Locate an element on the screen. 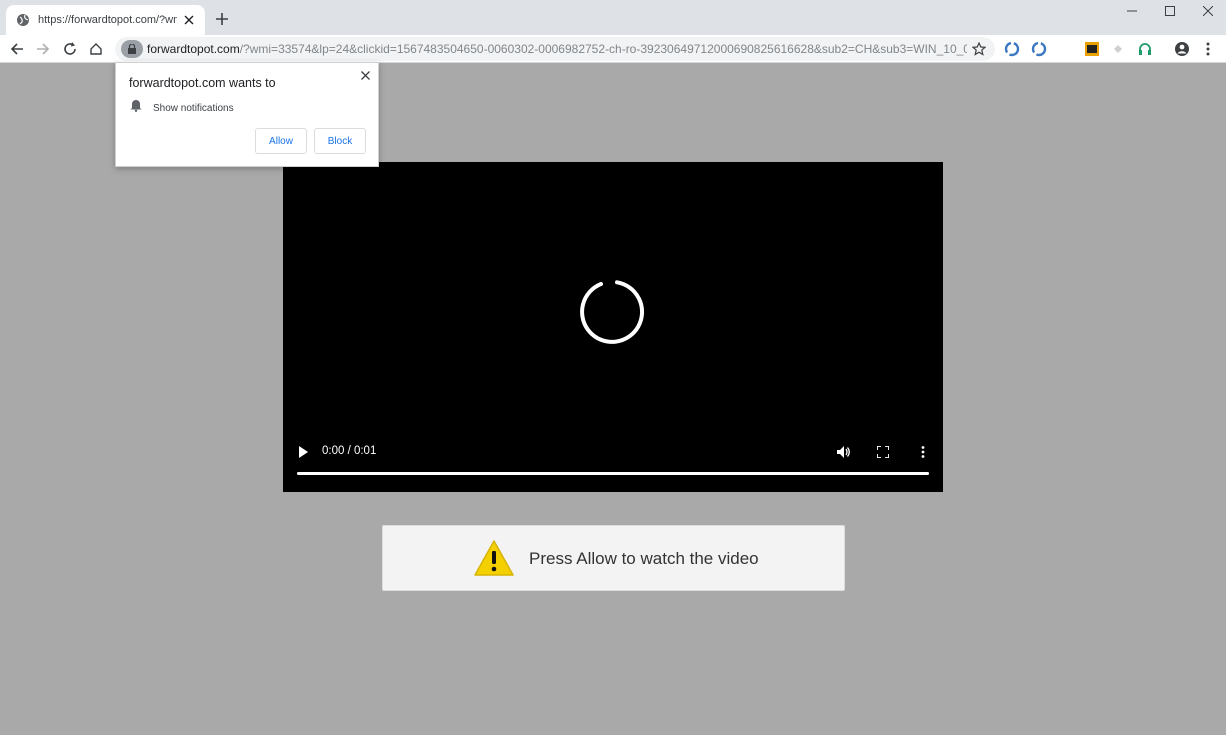 The image size is (1226, 735). play-icon is located at coordinates (303, 452).